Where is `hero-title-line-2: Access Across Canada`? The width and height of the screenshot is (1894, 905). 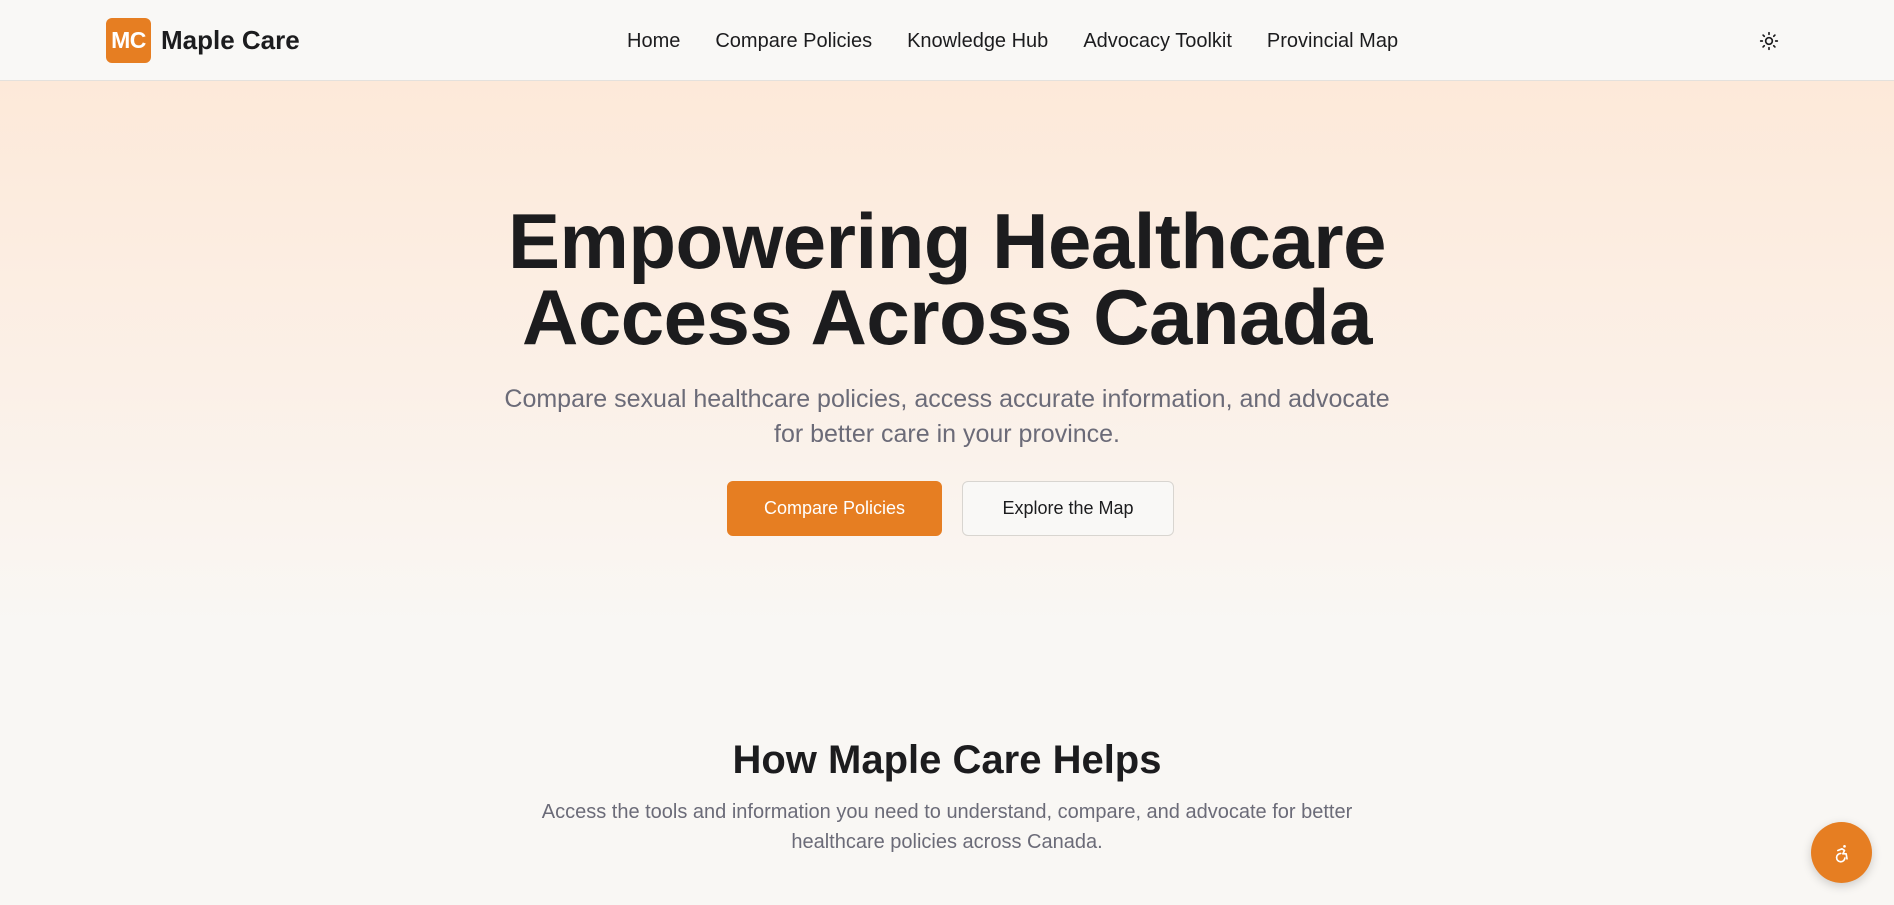
hero-title-line-2: Access Across Canada is located at coordinates (947, 317).